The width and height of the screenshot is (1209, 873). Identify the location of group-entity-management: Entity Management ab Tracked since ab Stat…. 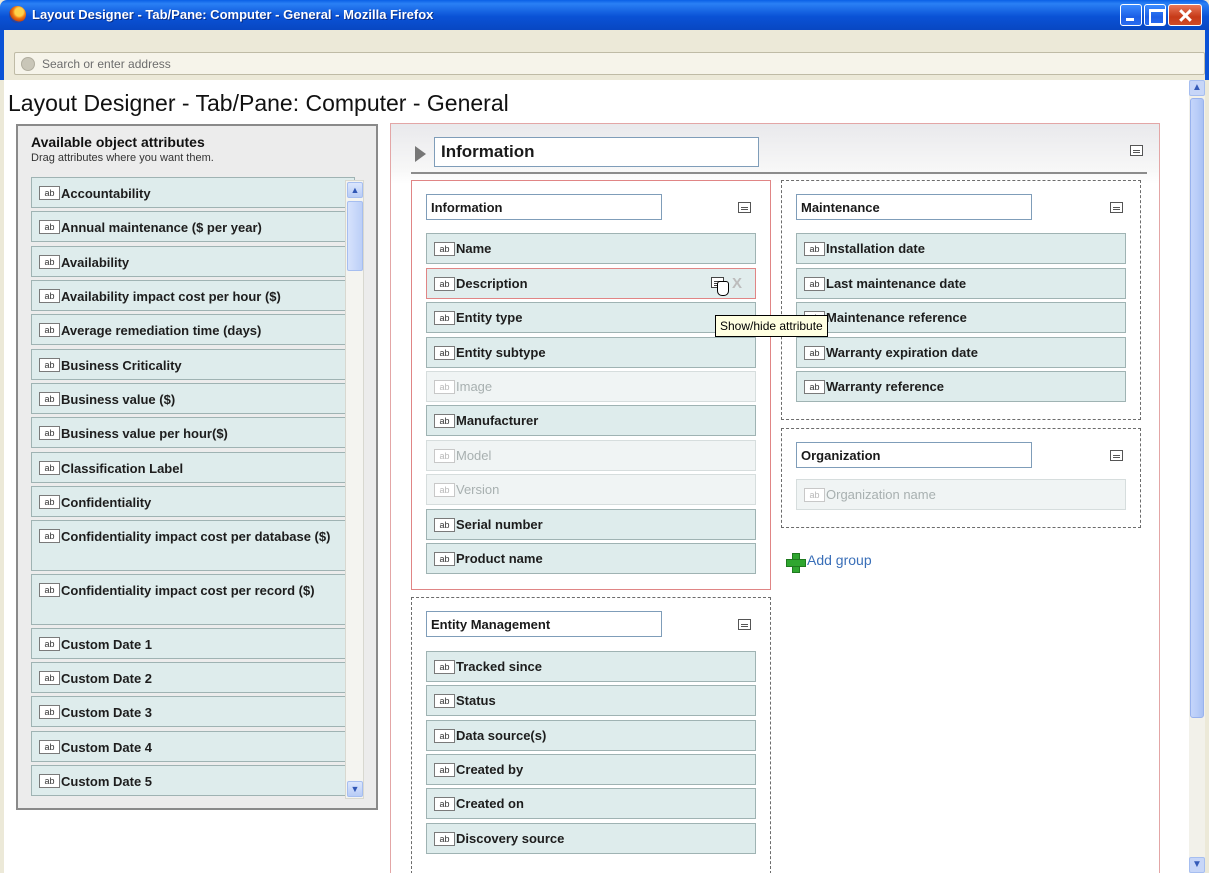
(591, 735).